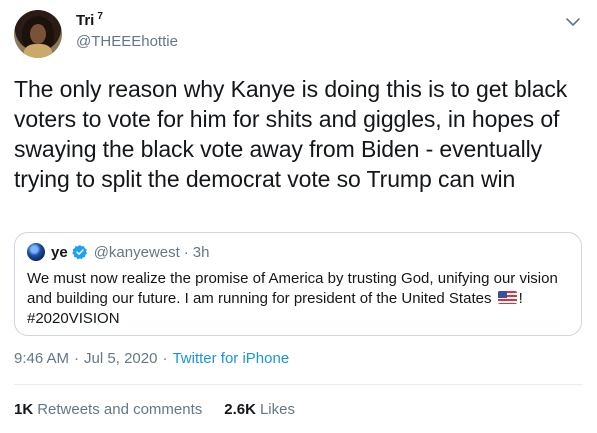 This screenshot has height=433, width=597. I want to click on chevron-down-icon, so click(573, 22).